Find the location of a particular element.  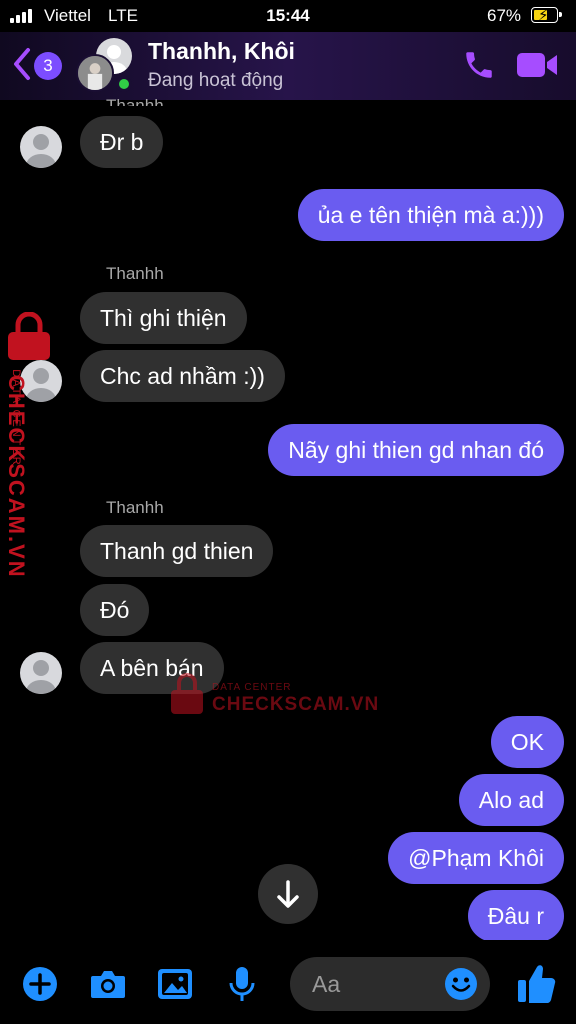

message-in: Chc ad nhầm :)) is located at coordinates (182, 376).